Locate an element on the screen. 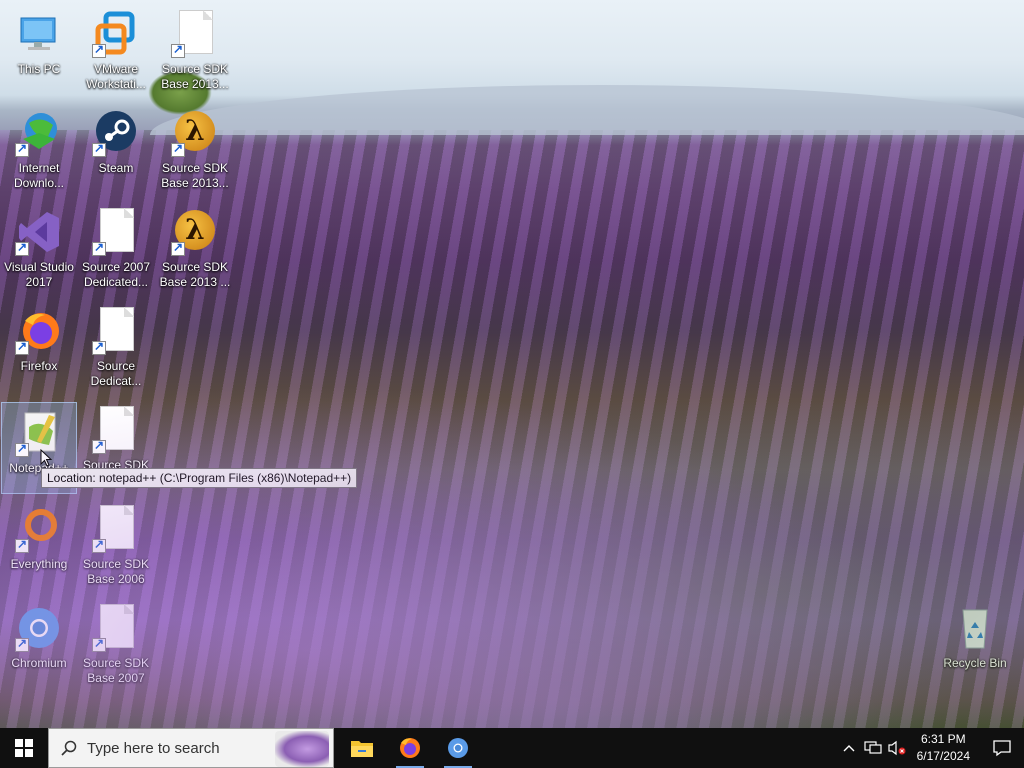 The width and height of the screenshot is (1024, 768). desktop-icon-recycle-bin: Recycle Bin is located at coordinates (975, 644).